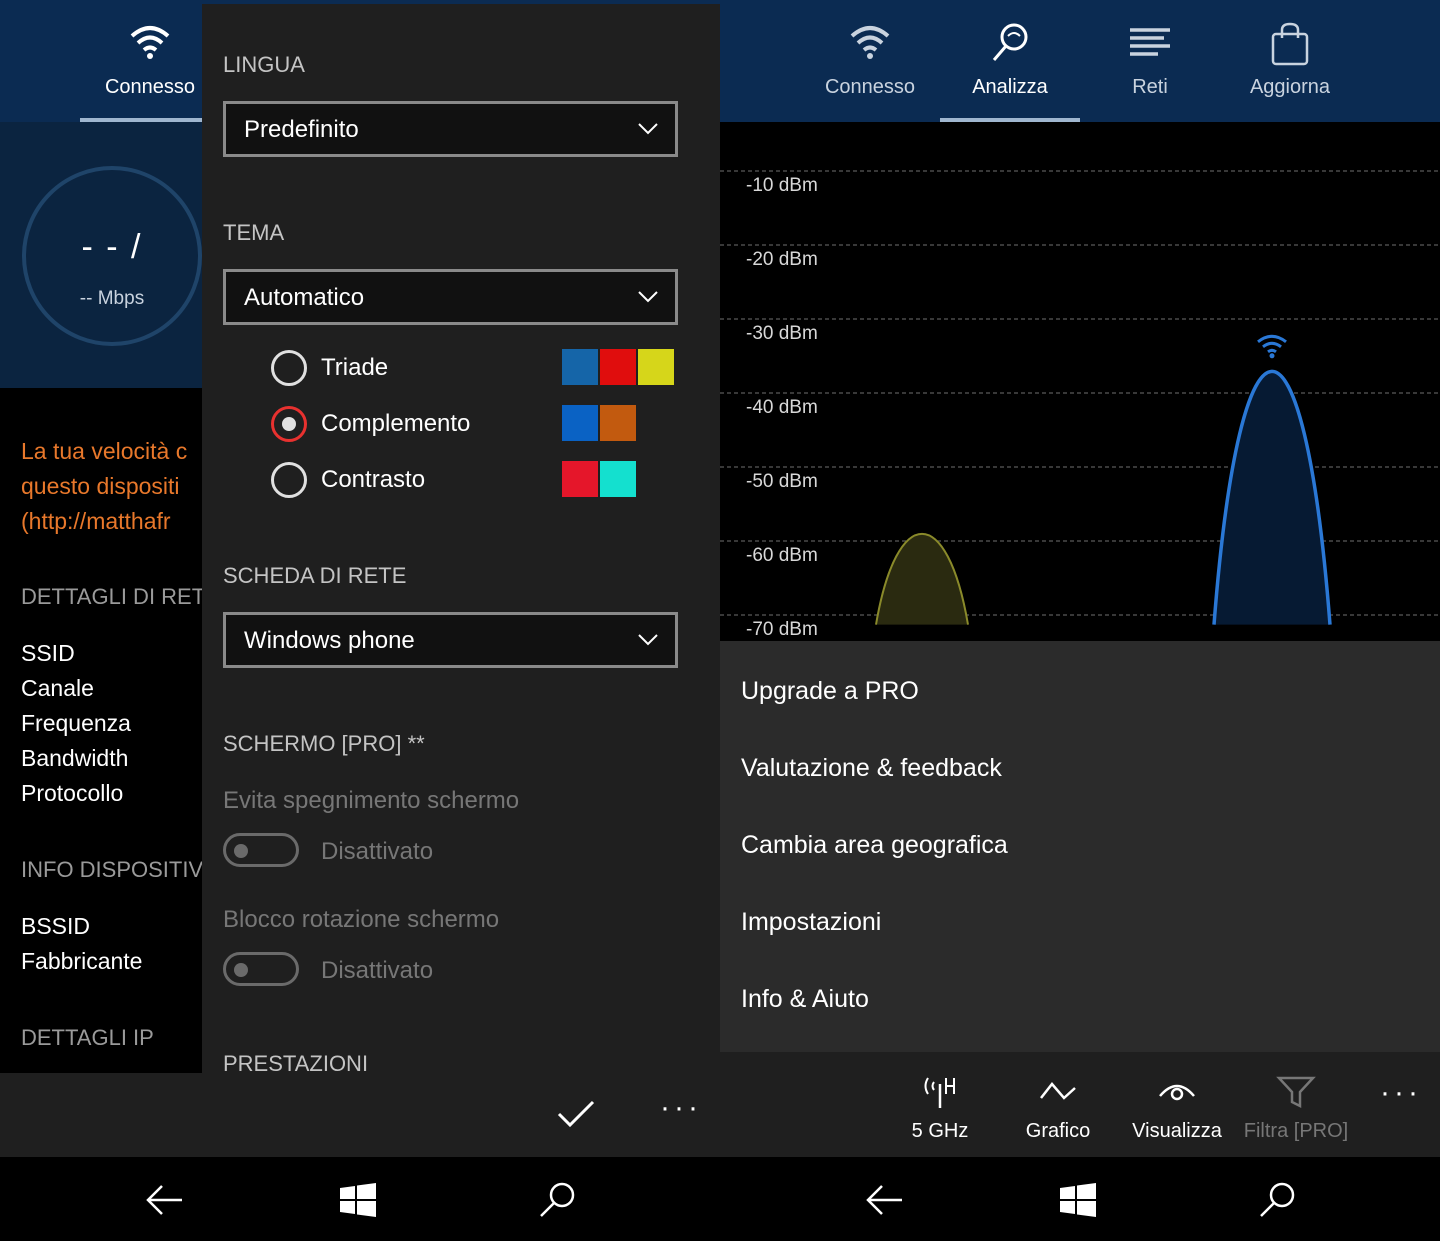 The width and height of the screenshot is (1440, 1241). I want to click on wifi-marker-icon, so click(1272, 346).